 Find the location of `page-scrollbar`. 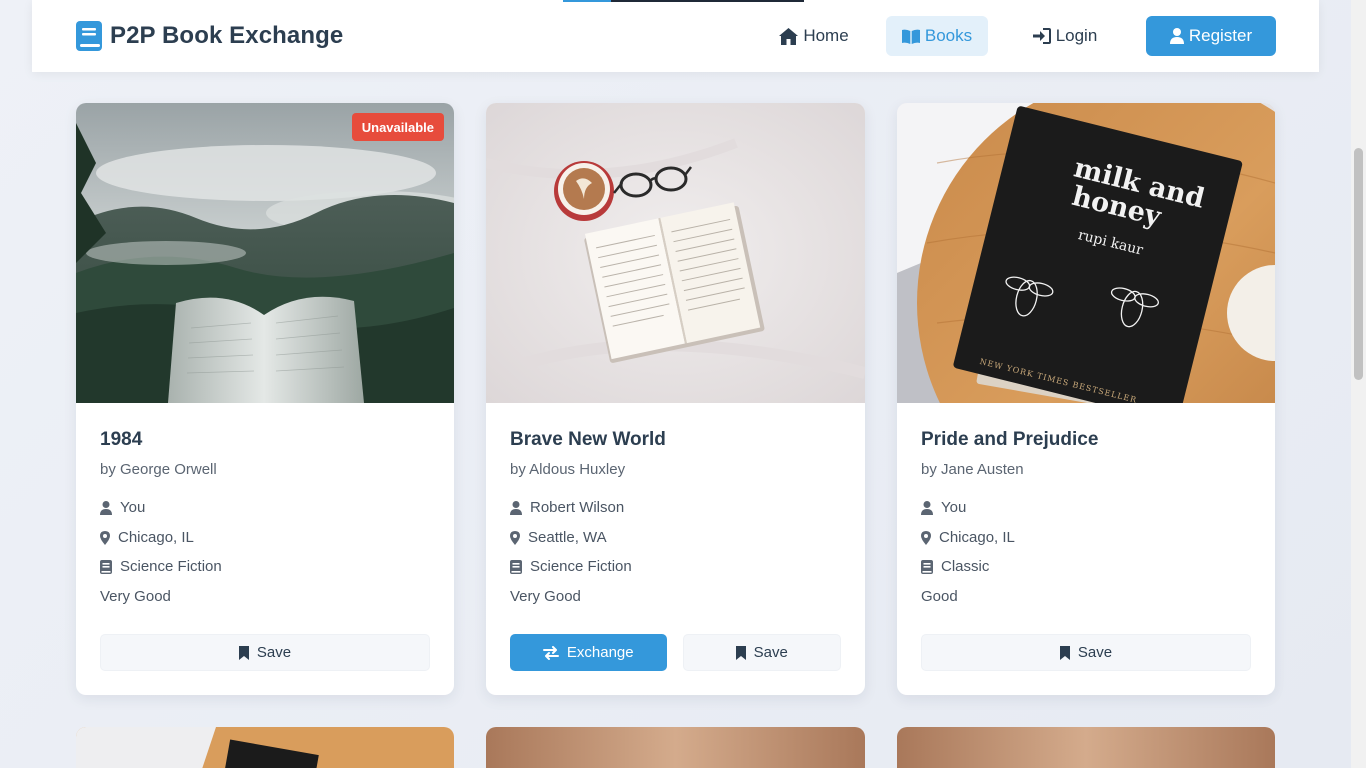

page-scrollbar is located at coordinates (1358, 384).